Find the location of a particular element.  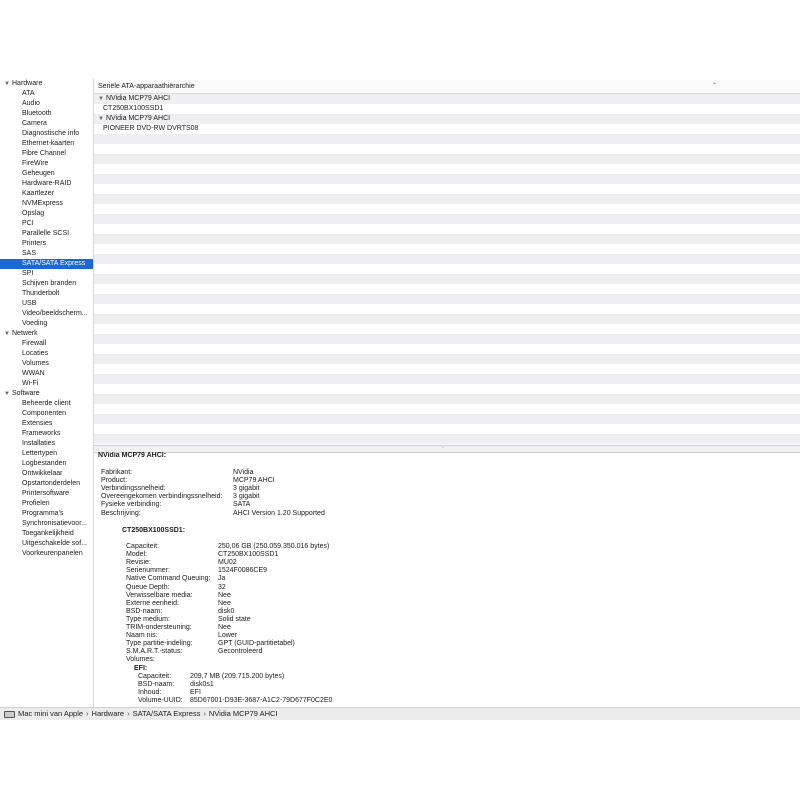

sidebar-item-nvmexpress: NVMExpress is located at coordinates (46, 204).